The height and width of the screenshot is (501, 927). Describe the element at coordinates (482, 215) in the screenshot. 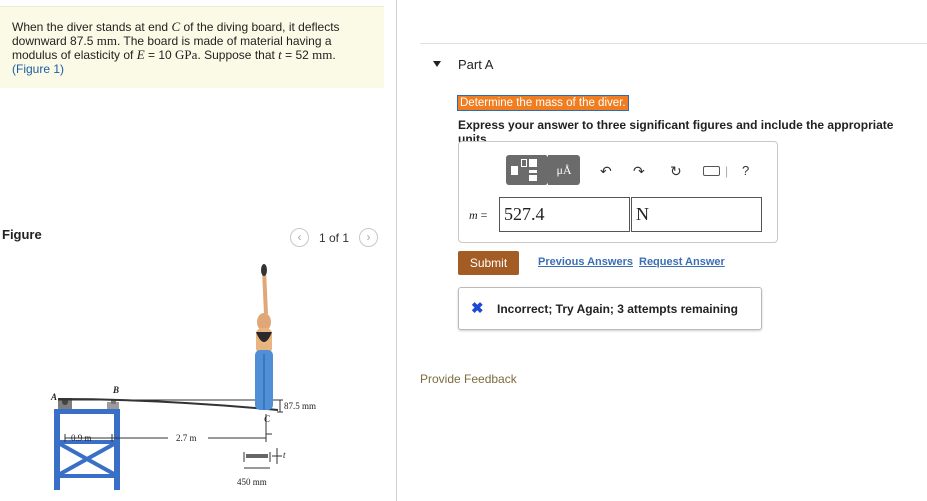

I see `equals-sign: =` at that location.